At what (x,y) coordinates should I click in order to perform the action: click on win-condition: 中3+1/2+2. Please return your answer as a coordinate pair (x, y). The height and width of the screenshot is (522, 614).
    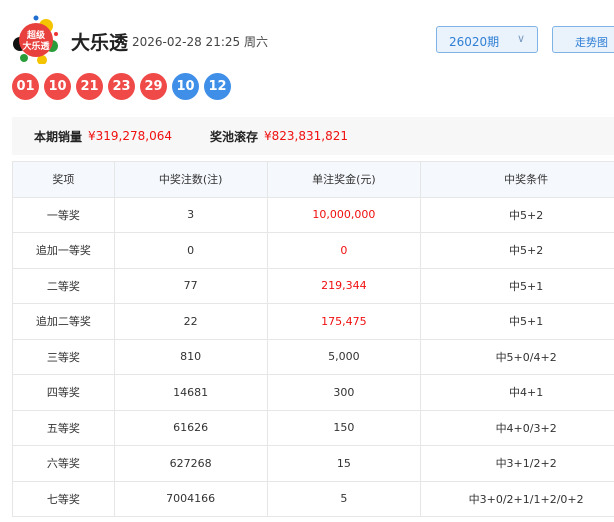
    Looking at the image, I should click on (517, 463).